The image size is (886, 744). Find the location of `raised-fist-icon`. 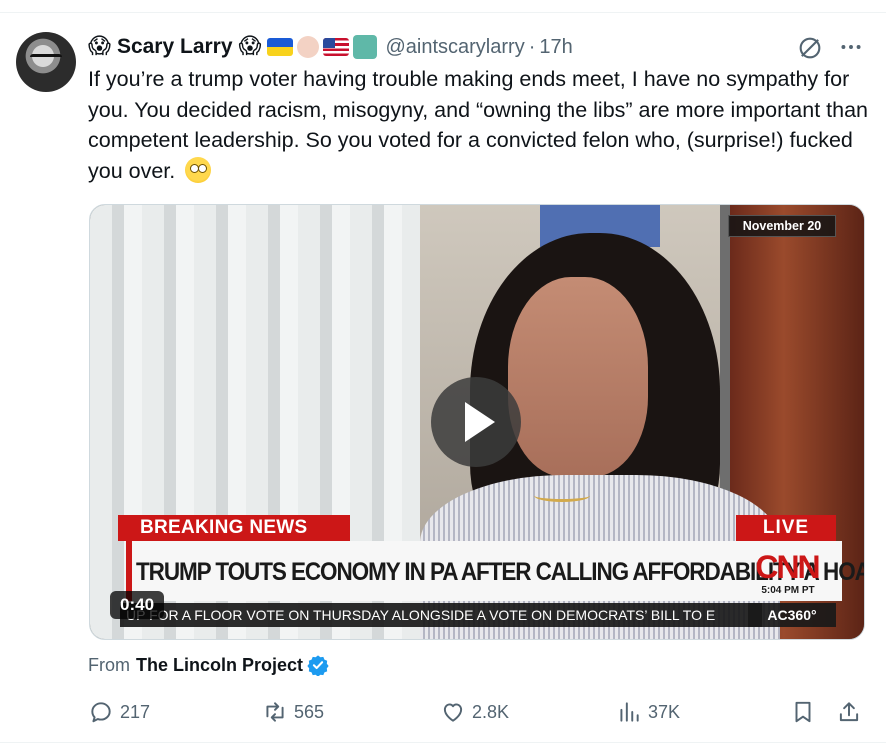

raised-fist-icon is located at coordinates (308, 47).